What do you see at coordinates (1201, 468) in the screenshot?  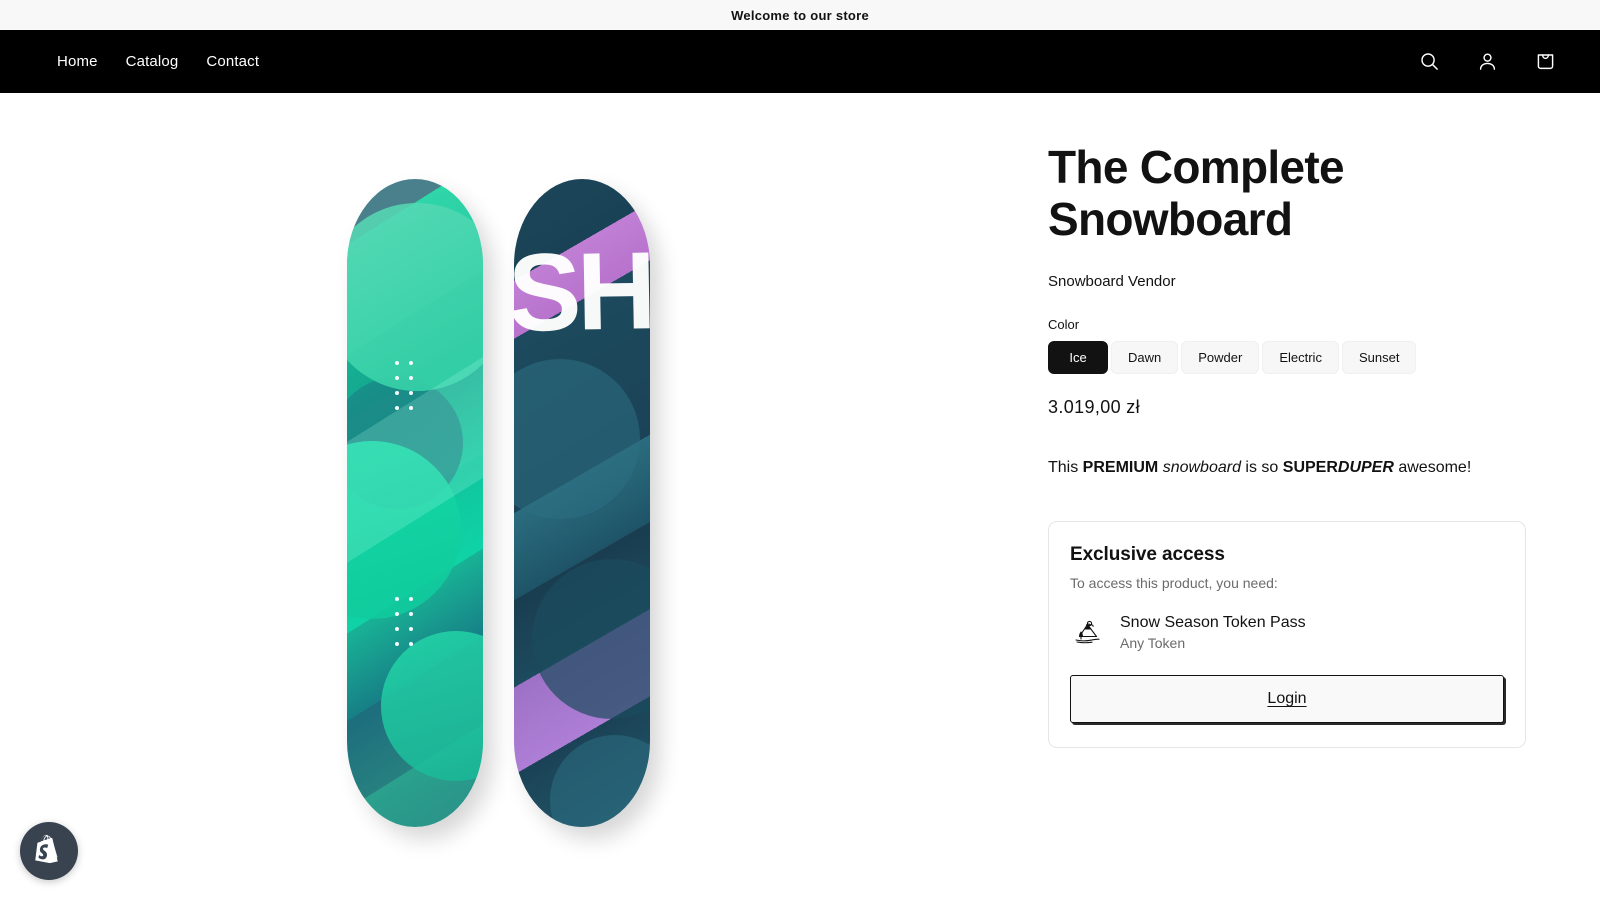 I see `description-snowboard: snowboard` at bounding box center [1201, 468].